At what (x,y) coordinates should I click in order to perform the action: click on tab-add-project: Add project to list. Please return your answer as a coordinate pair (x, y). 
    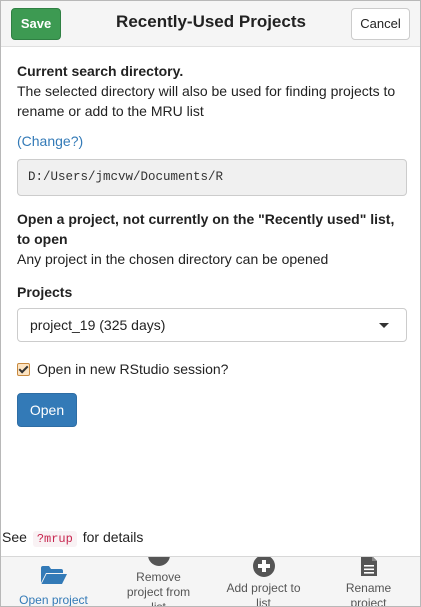
    Looking at the image, I should click on (263, 582).